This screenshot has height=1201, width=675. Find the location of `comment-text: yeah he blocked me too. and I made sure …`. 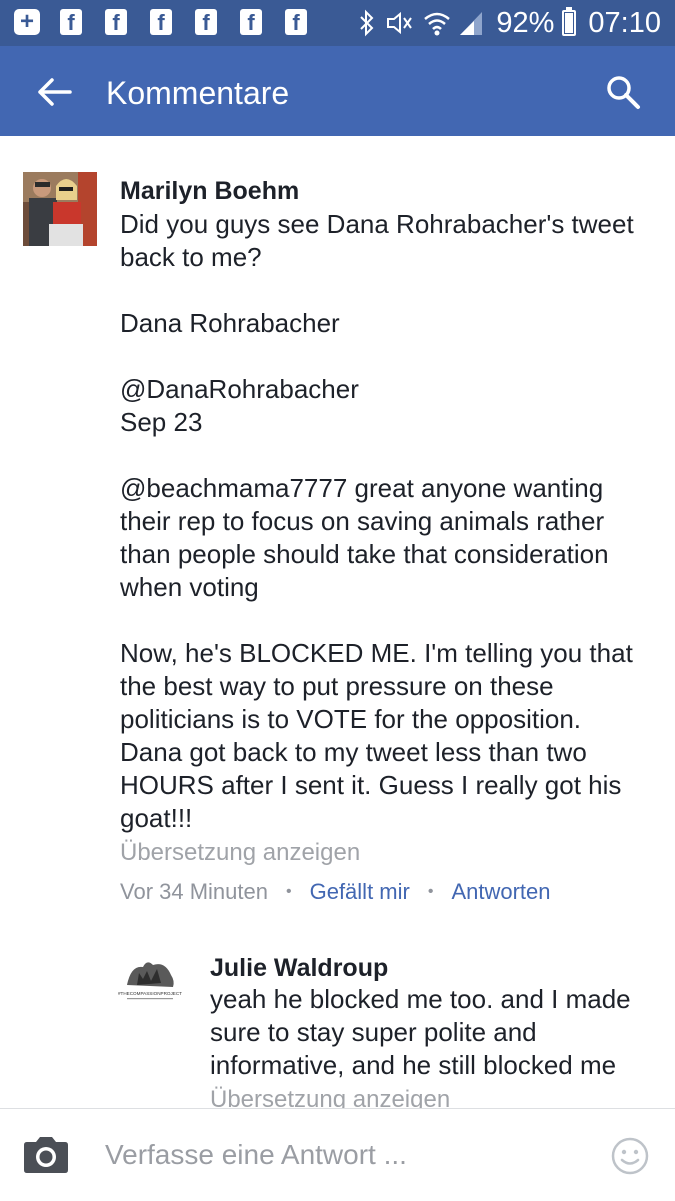

comment-text: yeah he blocked me too. and I made sure … is located at coordinates (420, 1032).